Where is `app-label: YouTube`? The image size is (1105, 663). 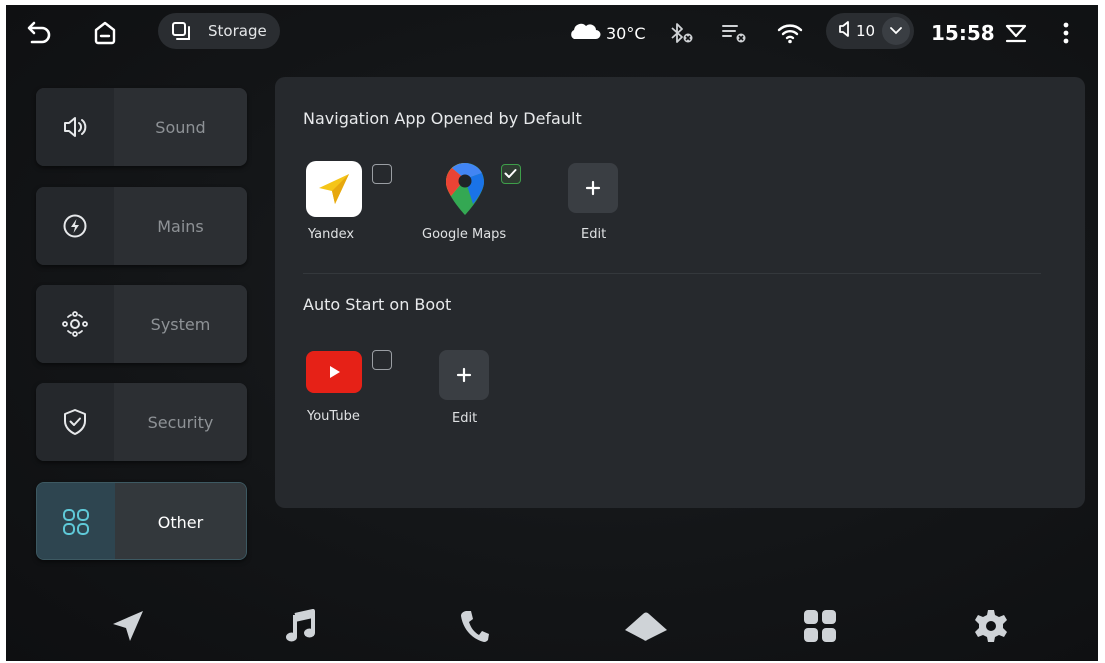
app-label: YouTube is located at coordinates (333, 416).